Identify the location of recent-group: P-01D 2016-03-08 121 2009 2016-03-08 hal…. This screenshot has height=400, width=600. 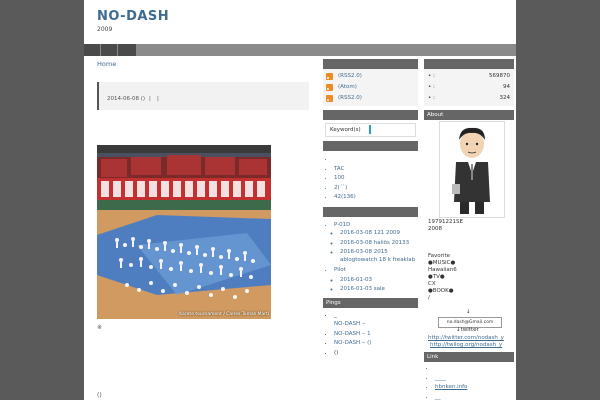
(376, 243).